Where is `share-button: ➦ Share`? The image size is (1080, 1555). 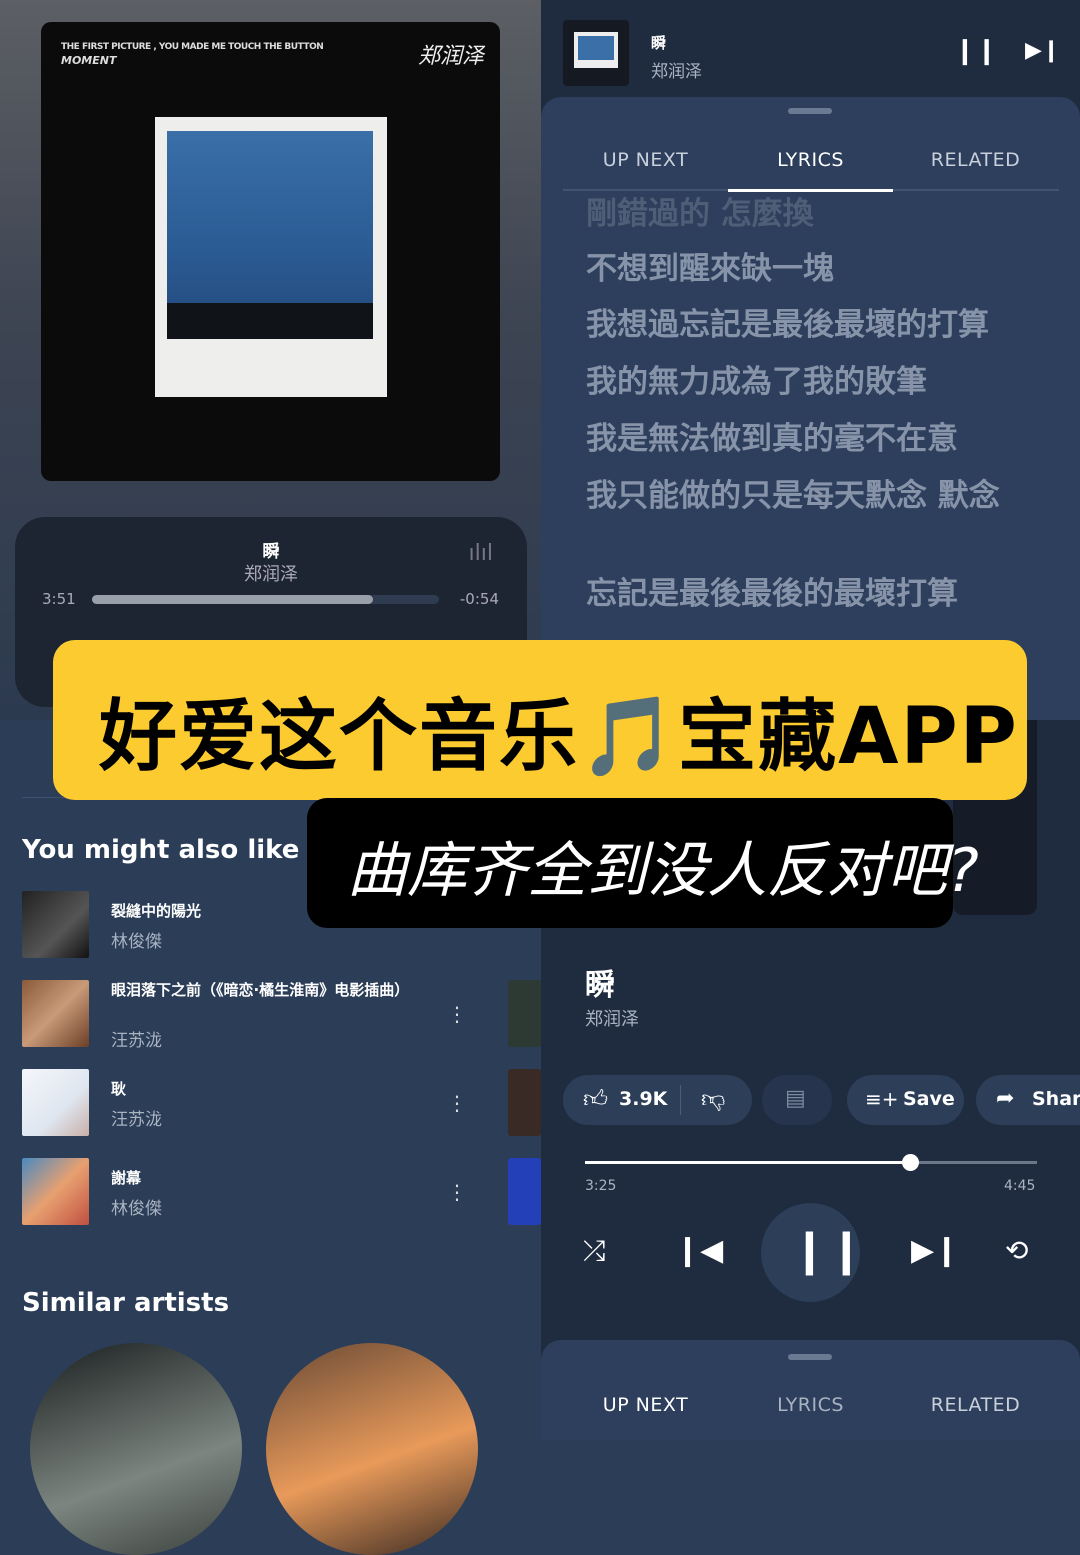
share-button: ➦ Share is located at coordinates (1028, 1100).